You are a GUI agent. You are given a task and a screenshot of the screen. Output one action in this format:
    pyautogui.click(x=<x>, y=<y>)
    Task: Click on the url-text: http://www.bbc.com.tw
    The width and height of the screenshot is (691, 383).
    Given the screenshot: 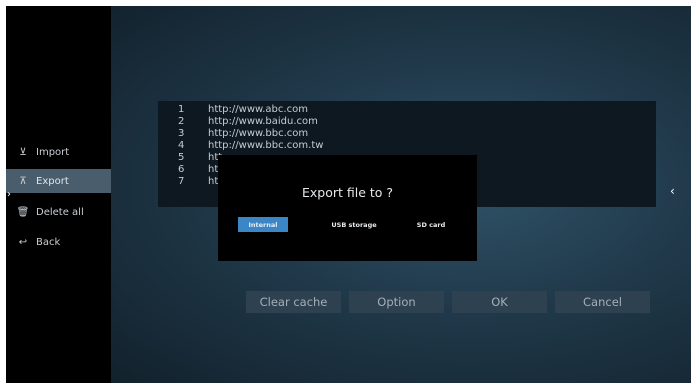 What is the action you would take?
    pyautogui.click(x=266, y=145)
    